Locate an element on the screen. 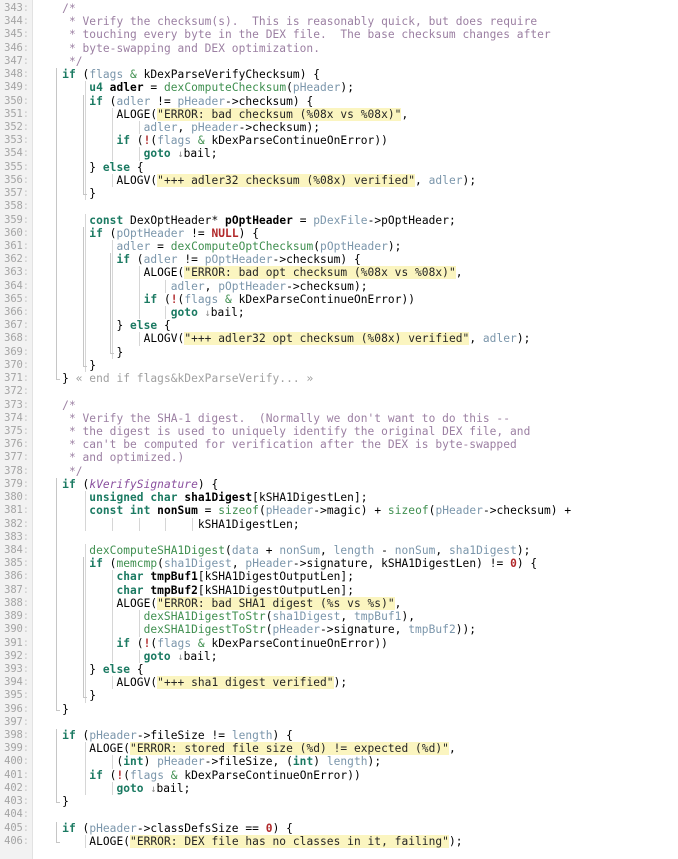 This screenshot has width=678, height=859. code-line: adler, pHeader->checksum); is located at coordinates (355, 127).